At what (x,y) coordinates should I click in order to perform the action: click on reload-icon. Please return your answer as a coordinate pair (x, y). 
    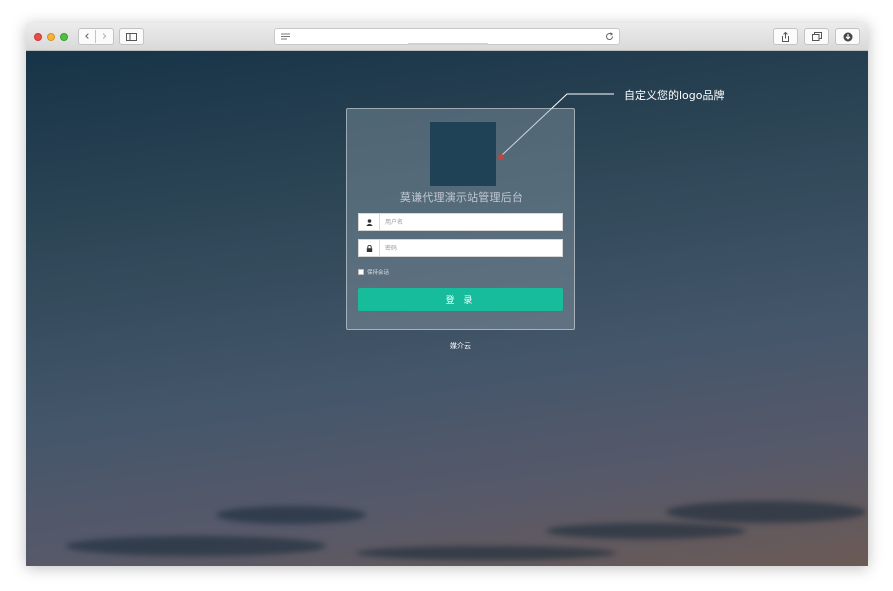
    Looking at the image, I should click on (609, 36).